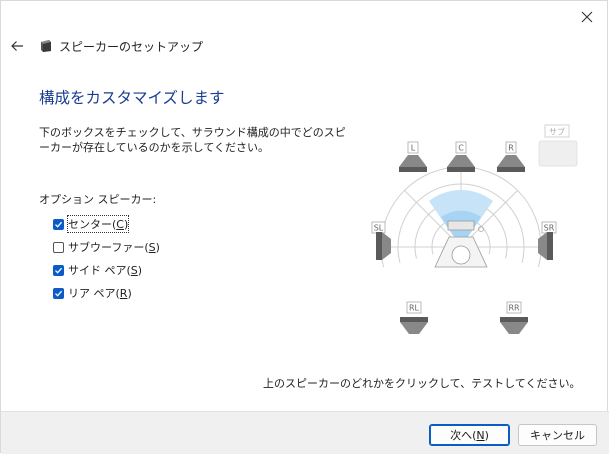 The height and width of the screenshot is (454, 609). Describe the element at coordinates (414, 308) in the screenshot. I see `speaker-label-rl: RL` at that location.